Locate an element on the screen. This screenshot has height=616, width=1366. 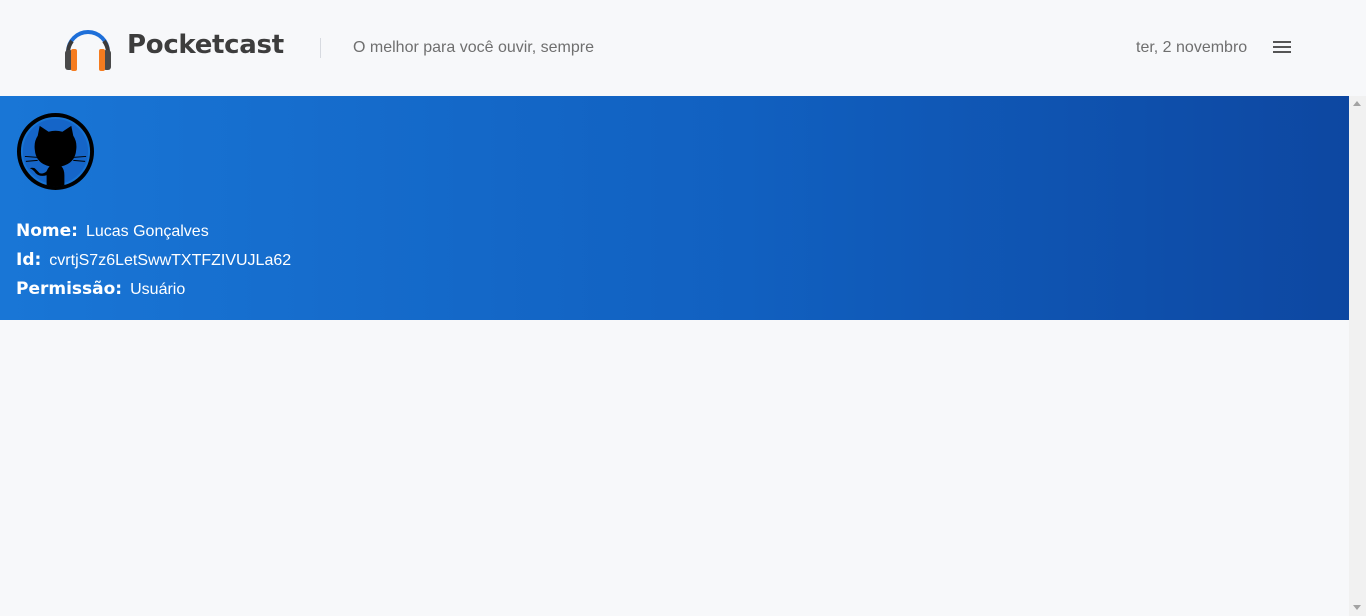
header-divider is located at coordinates (320, 48).